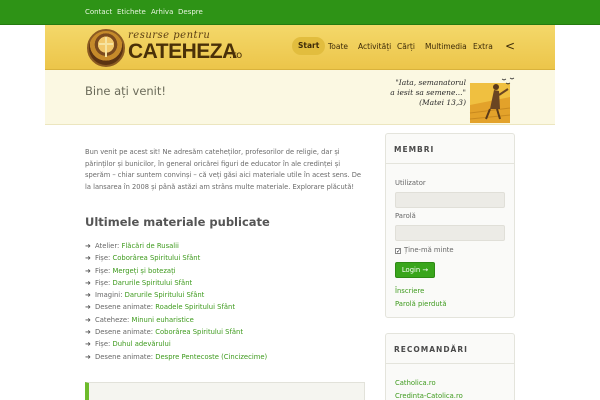  What do you see at coordinates (450, 200) in the screenshot?
I see `username-field` at bounding box center [450, 200].